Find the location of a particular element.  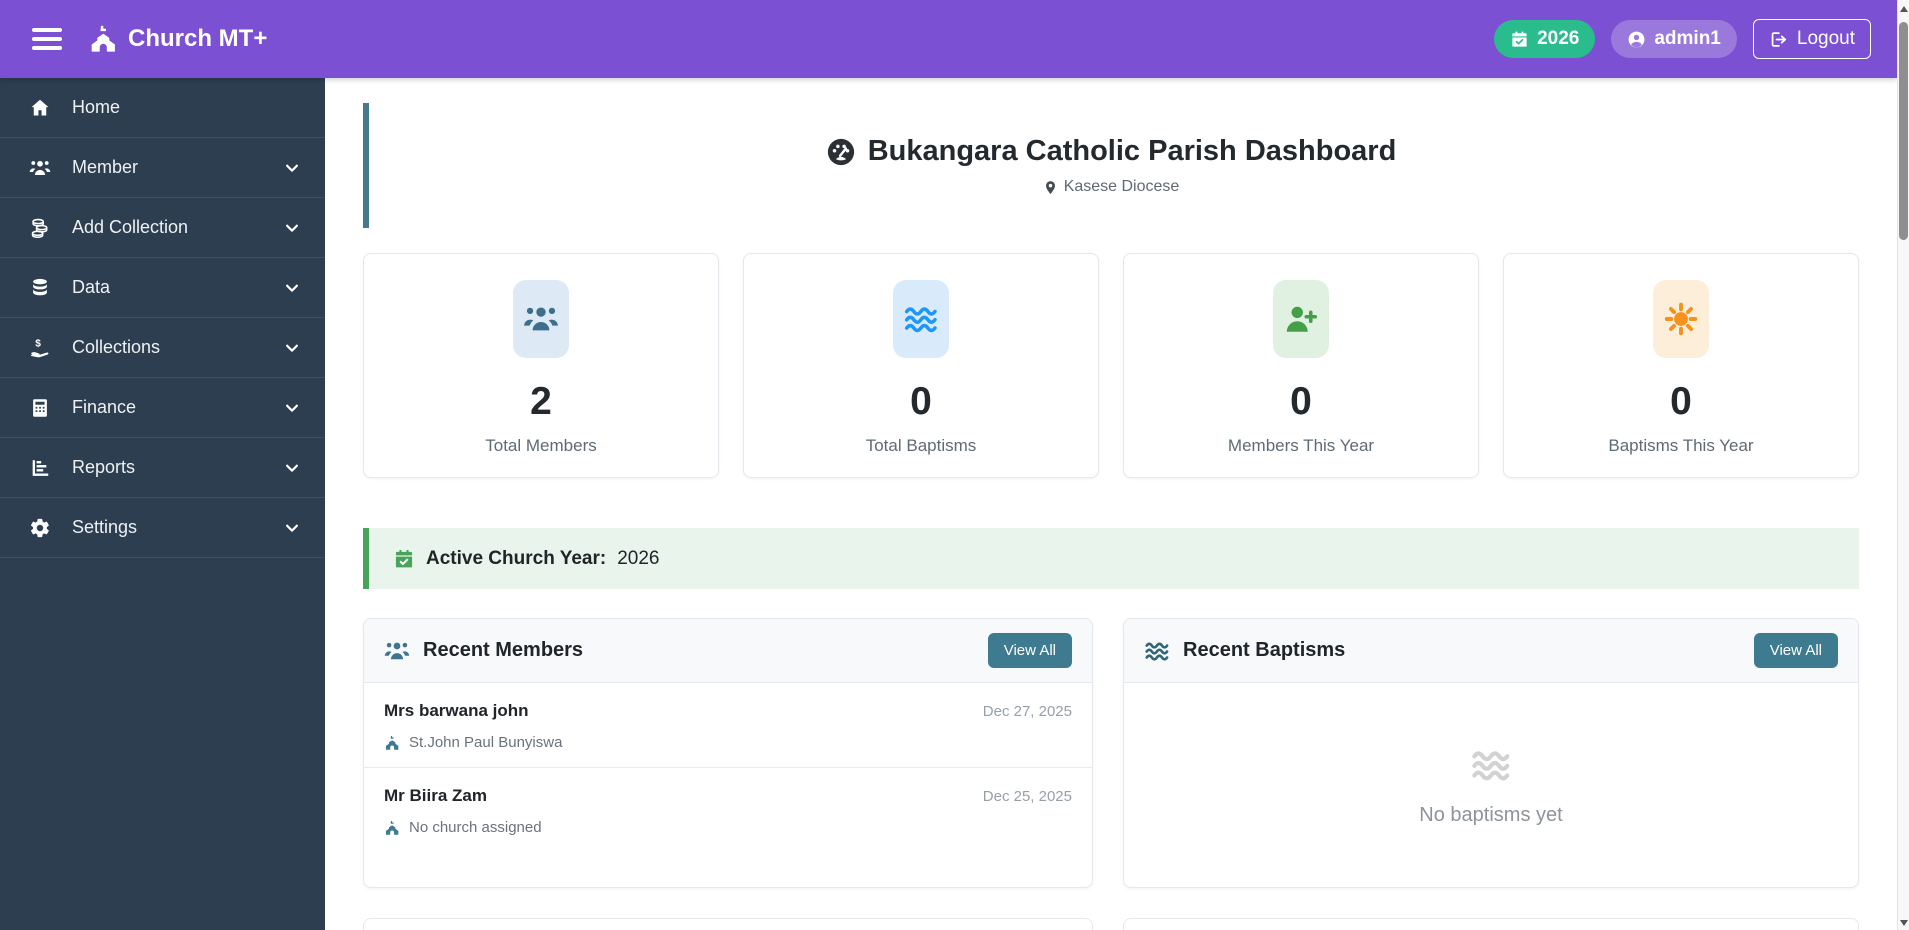

member-name: Mrs barwana john is located at coordinates (456, 710).